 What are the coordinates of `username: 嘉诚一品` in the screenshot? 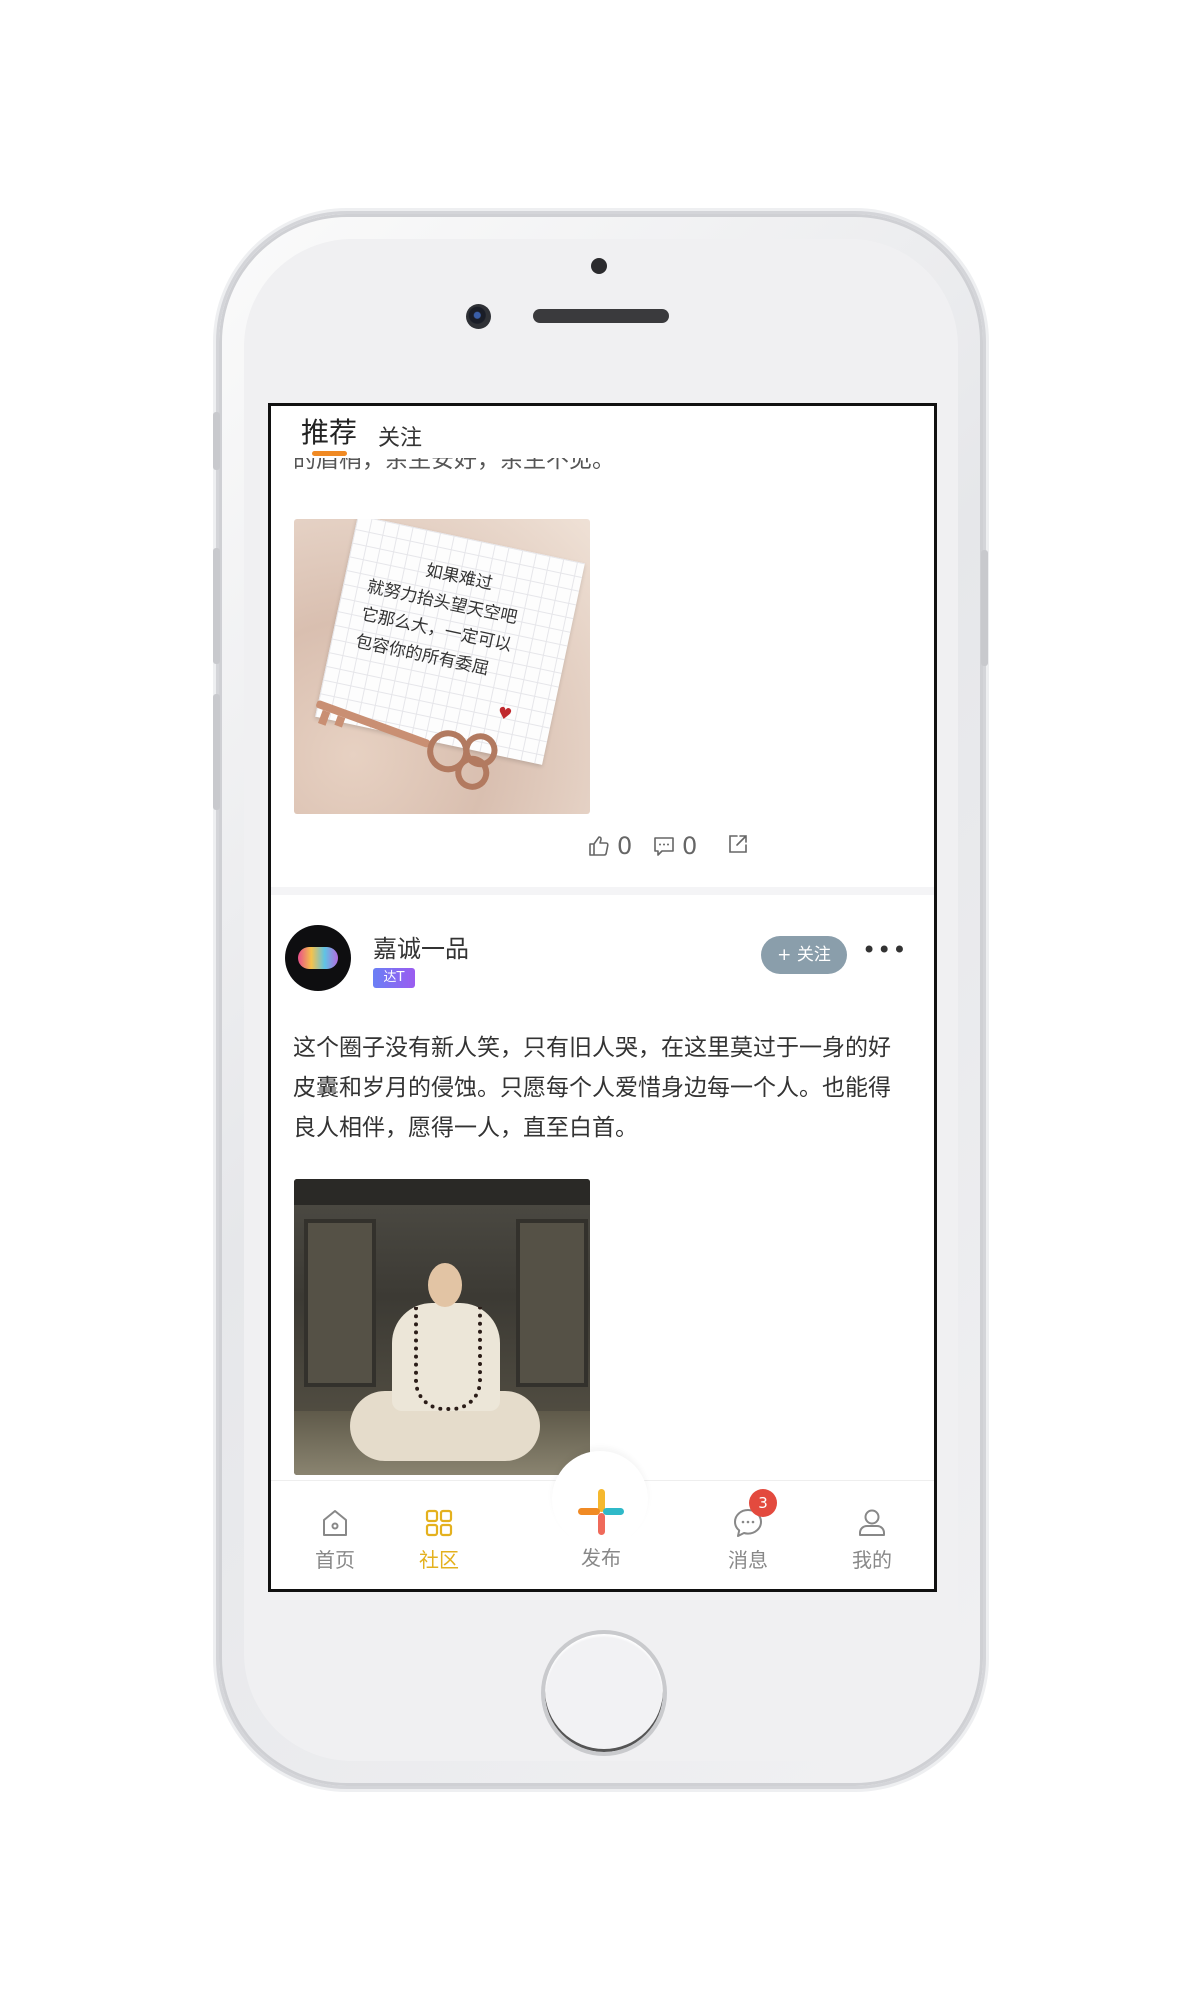 It's located at (421, 946).